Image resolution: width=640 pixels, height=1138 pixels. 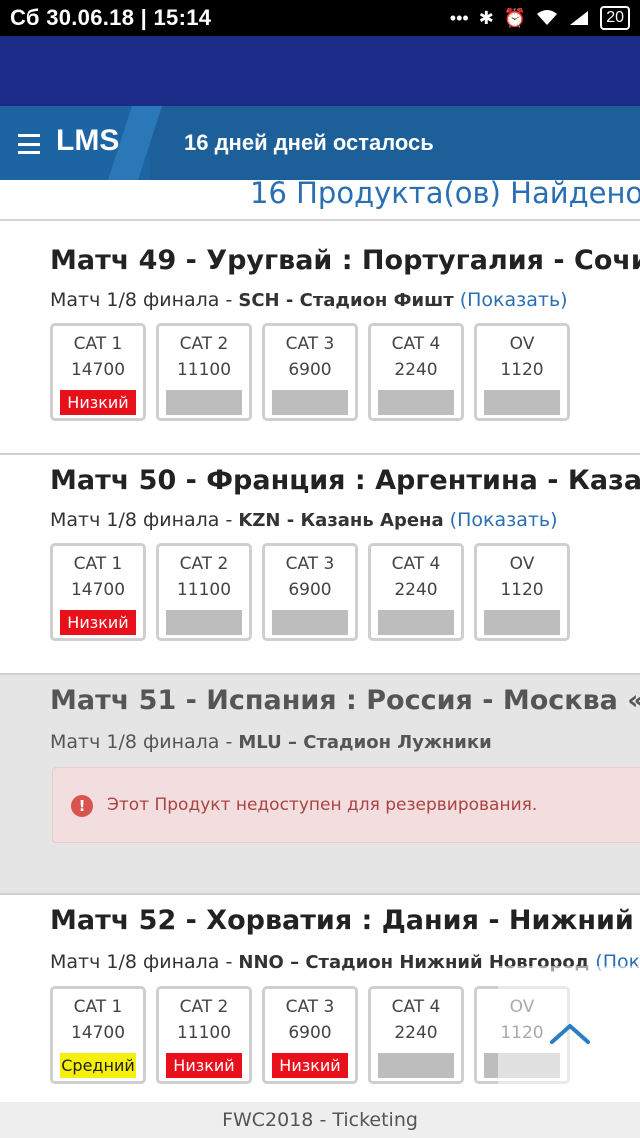 What do you see at coordinates (570, 1030) in the screenshot?
I see `chevron-up-icon` at bounding box center [570, 1030].